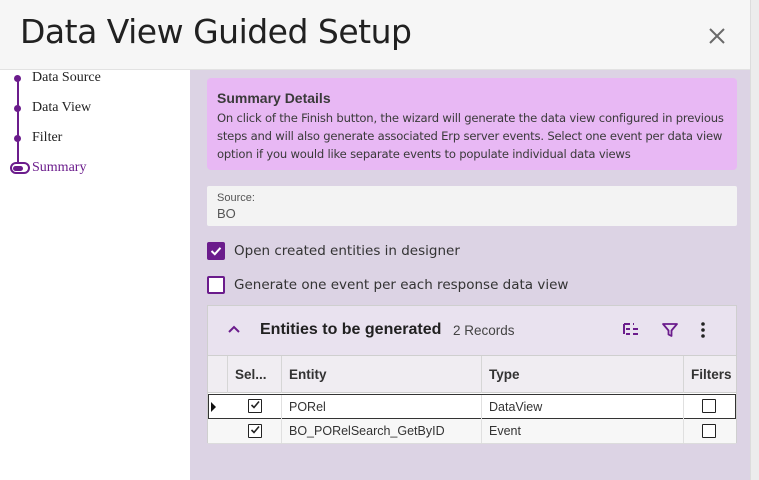 This screenshot has width=759, height=480. What do you see at coordinates (382, 374) in the screenshot?
I see `column-header-entity: Entity` at bounding box center [382, 374].